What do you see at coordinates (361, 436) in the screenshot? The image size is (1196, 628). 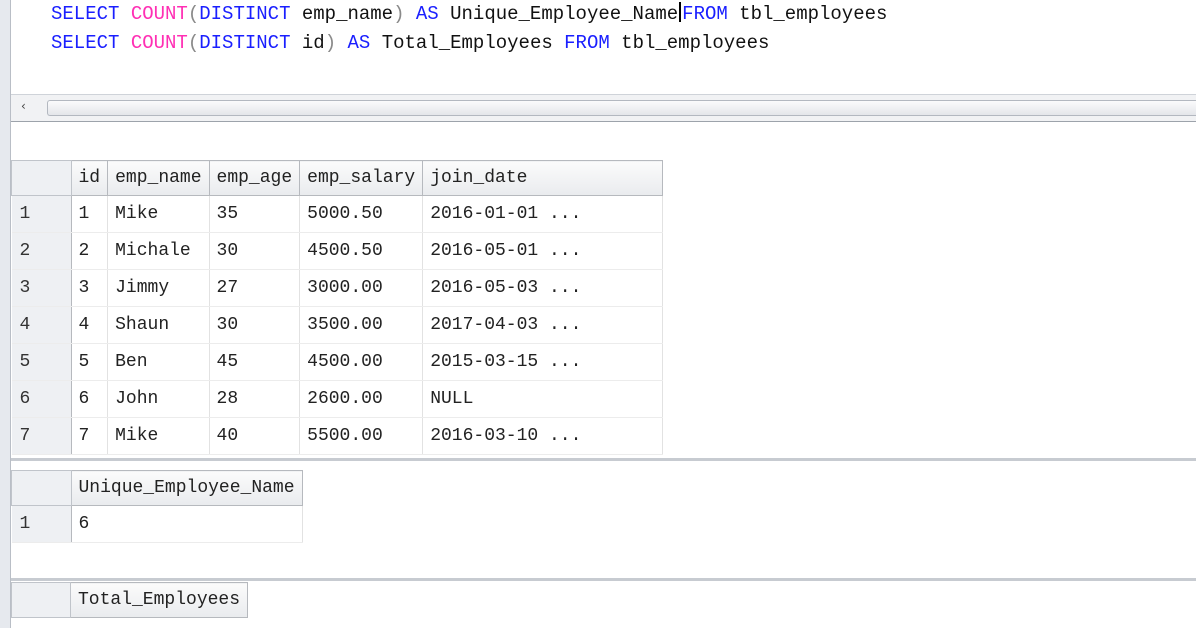 I see `cell-emp-salary: 5500.00` at bounding box center [361, 436].